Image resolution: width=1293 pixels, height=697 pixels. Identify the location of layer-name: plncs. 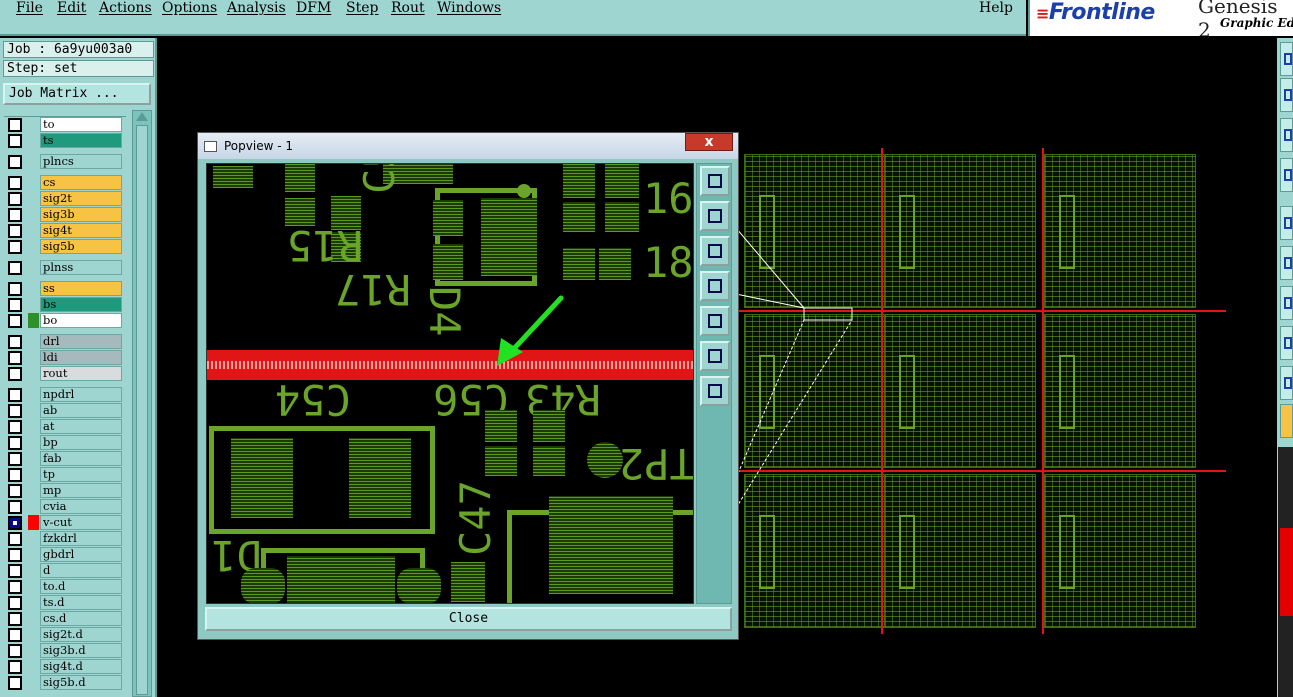
(81, 161).